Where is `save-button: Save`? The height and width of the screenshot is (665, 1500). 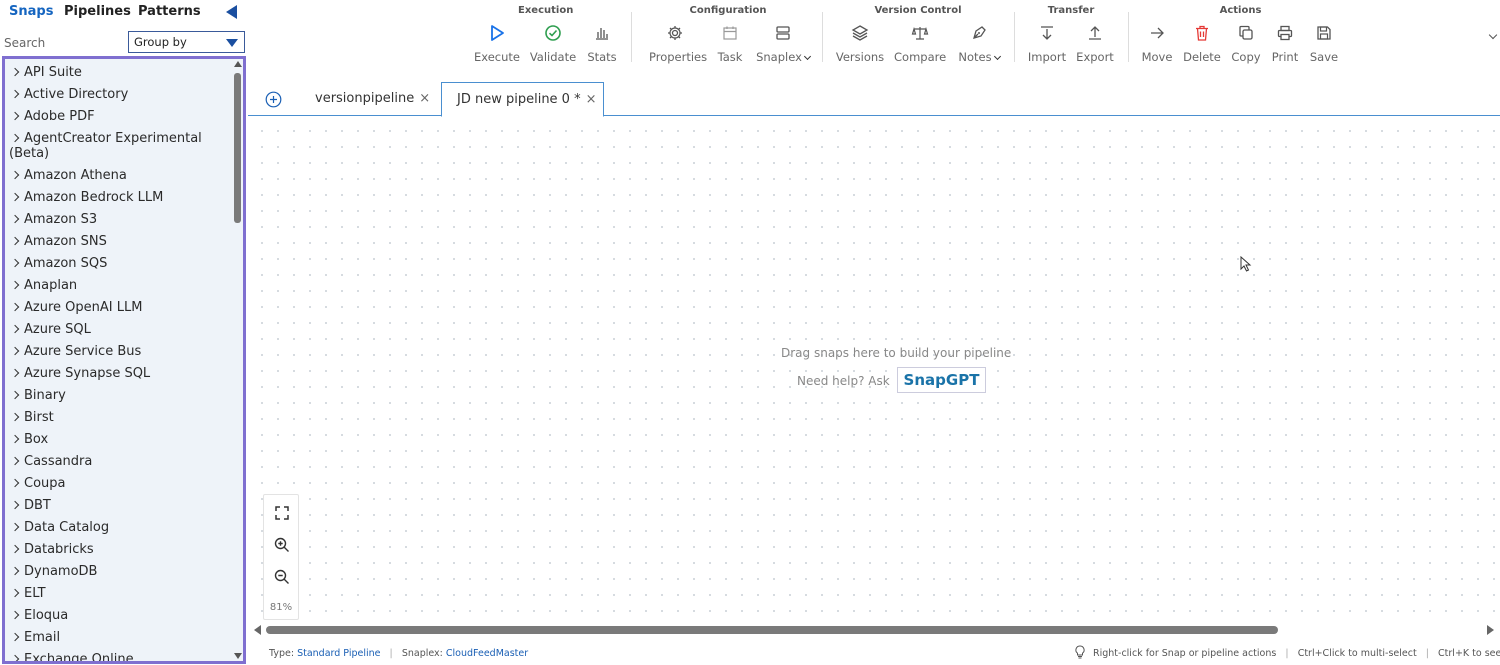
save-button: Save is located at coordinates (1324, 44).